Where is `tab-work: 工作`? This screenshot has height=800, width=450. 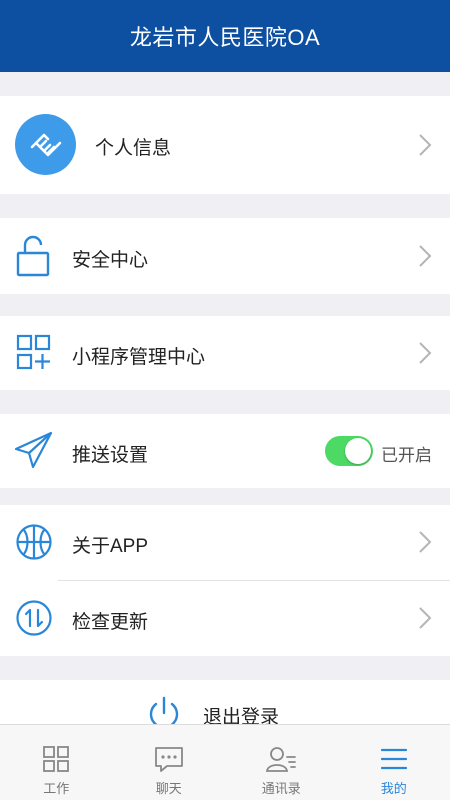 tab-work: 工作 is located at coordinates (56, 762).